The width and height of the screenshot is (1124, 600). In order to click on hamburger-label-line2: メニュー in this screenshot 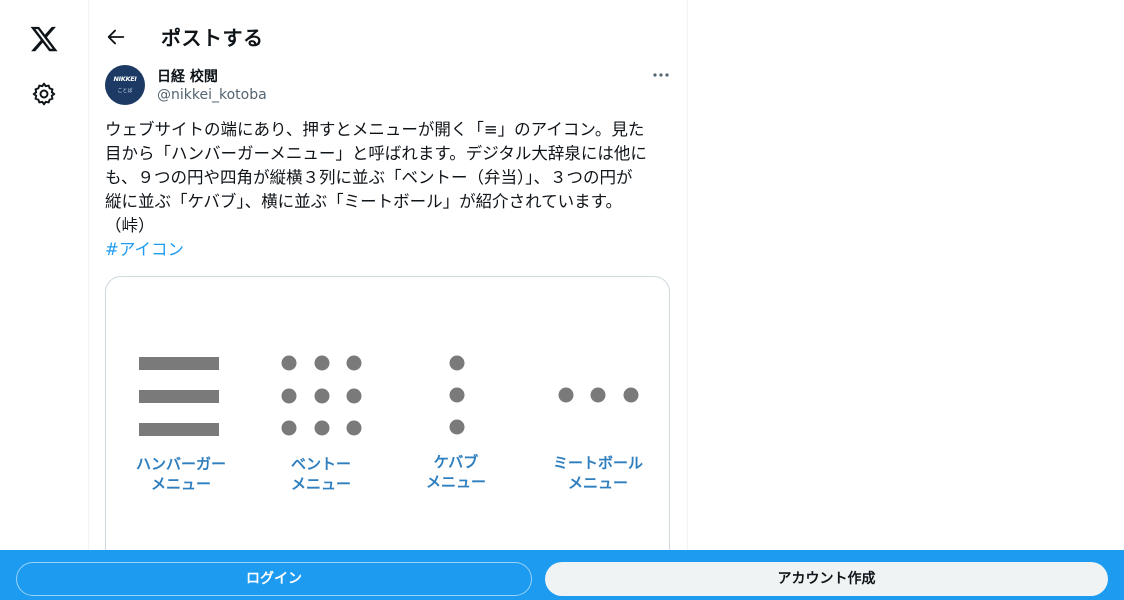, I will do `click(181, 484)`.